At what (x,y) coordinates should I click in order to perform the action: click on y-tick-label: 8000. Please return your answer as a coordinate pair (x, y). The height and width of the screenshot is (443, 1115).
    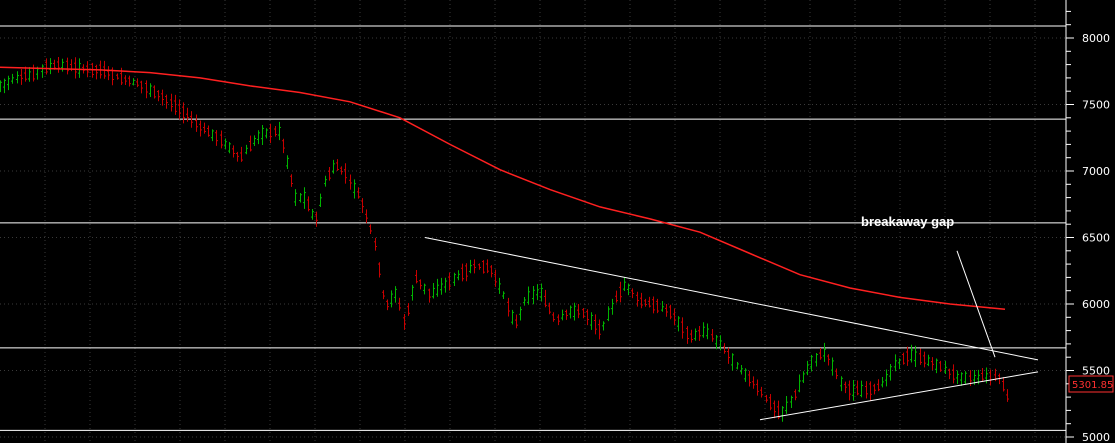
    Looking at the image, I should click on (1096, 38).